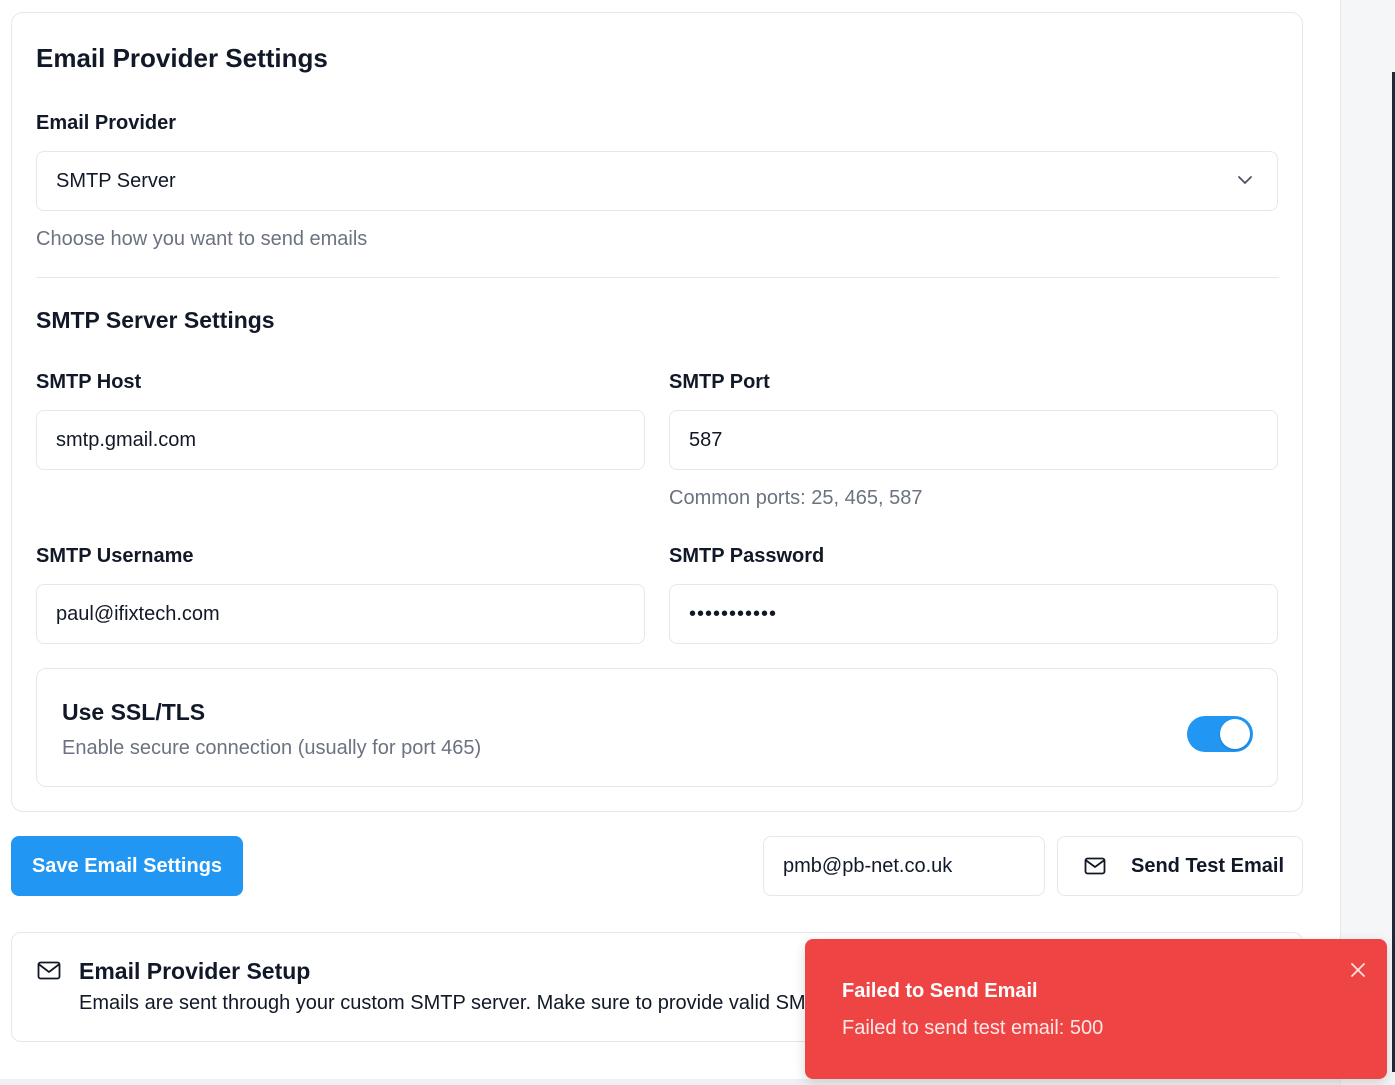 The image size is (1395, 1085). Describe the element at coordinates (138, 613) in the screenshot. I see `smtp-username-value: paul@ifixtech.com` at that location.